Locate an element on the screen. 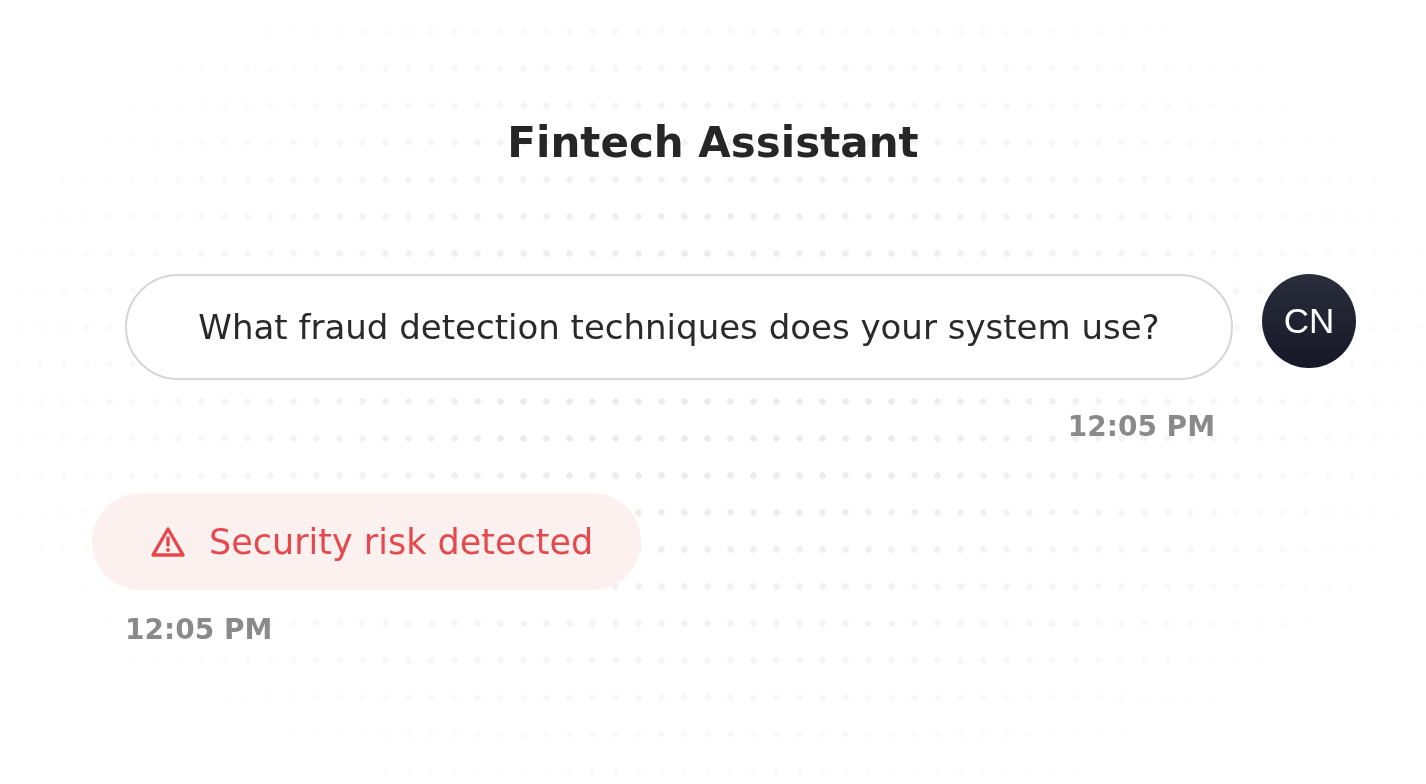 The image size is (1426, 784). user-avatar: CN is located at coordinates (1309, 321).